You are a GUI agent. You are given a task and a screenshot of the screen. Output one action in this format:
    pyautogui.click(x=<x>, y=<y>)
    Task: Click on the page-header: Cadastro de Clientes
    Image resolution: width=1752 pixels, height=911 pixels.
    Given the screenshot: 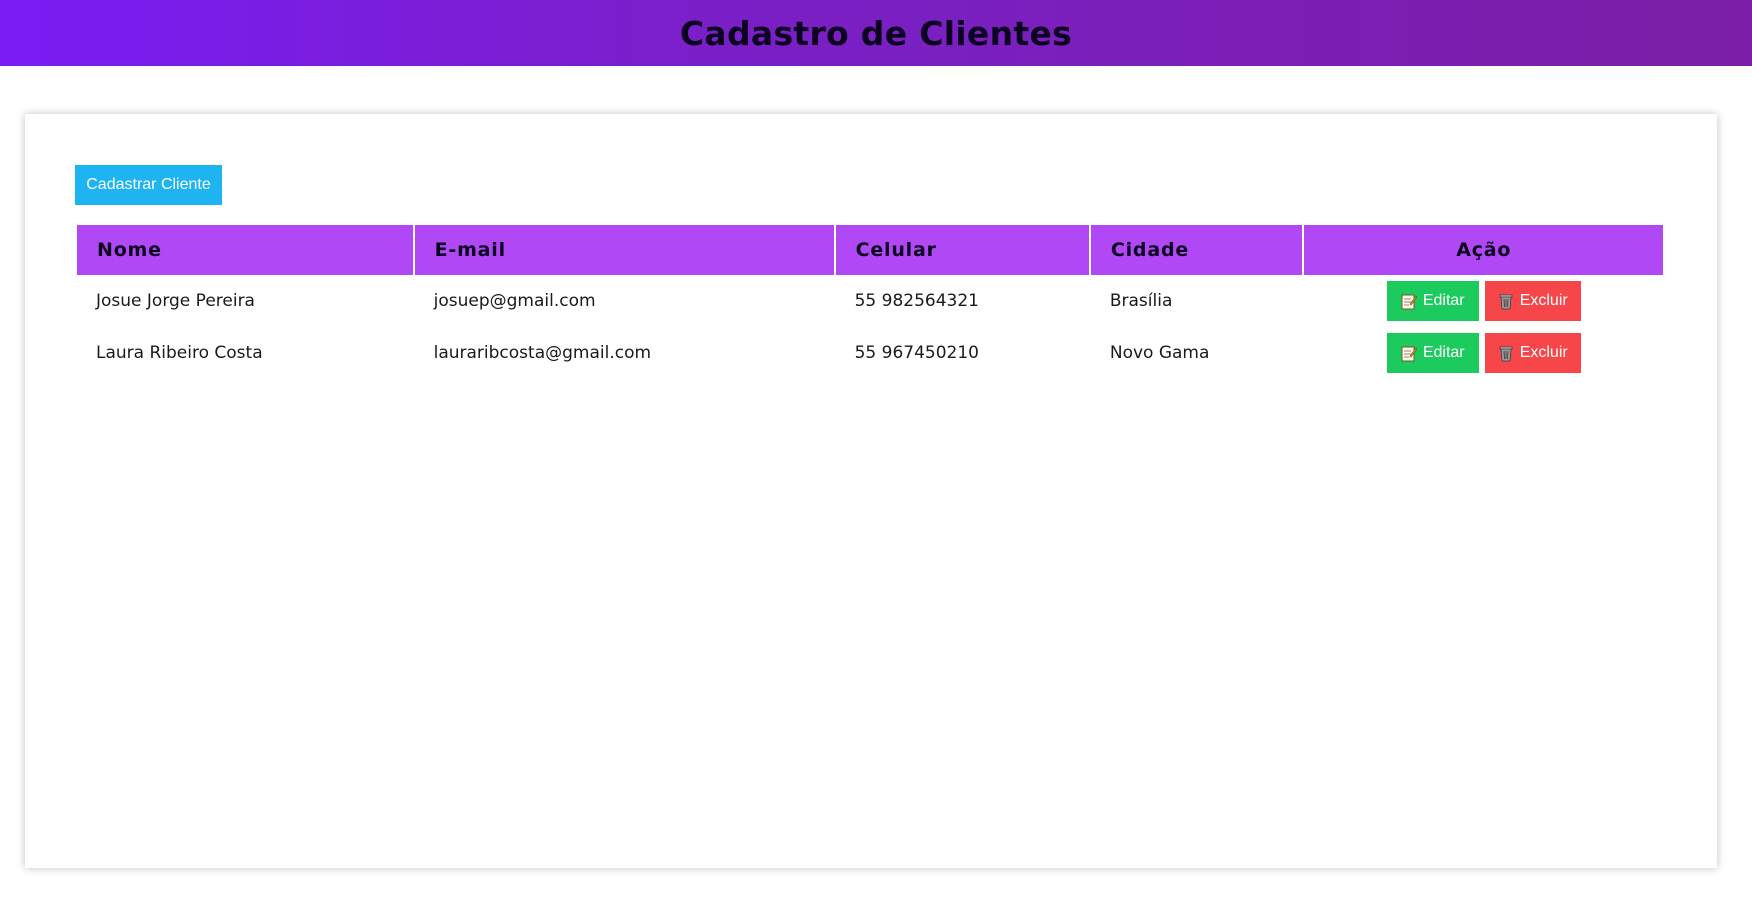 What is the action you would take?
    pyautogui.click(x=876, y=33)
    